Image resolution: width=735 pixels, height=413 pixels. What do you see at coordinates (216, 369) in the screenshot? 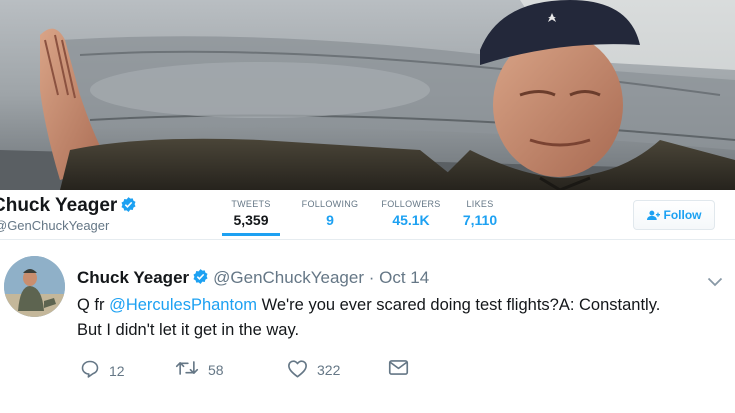
I see `retweet-count: 58` at bounding box center [216, 369].